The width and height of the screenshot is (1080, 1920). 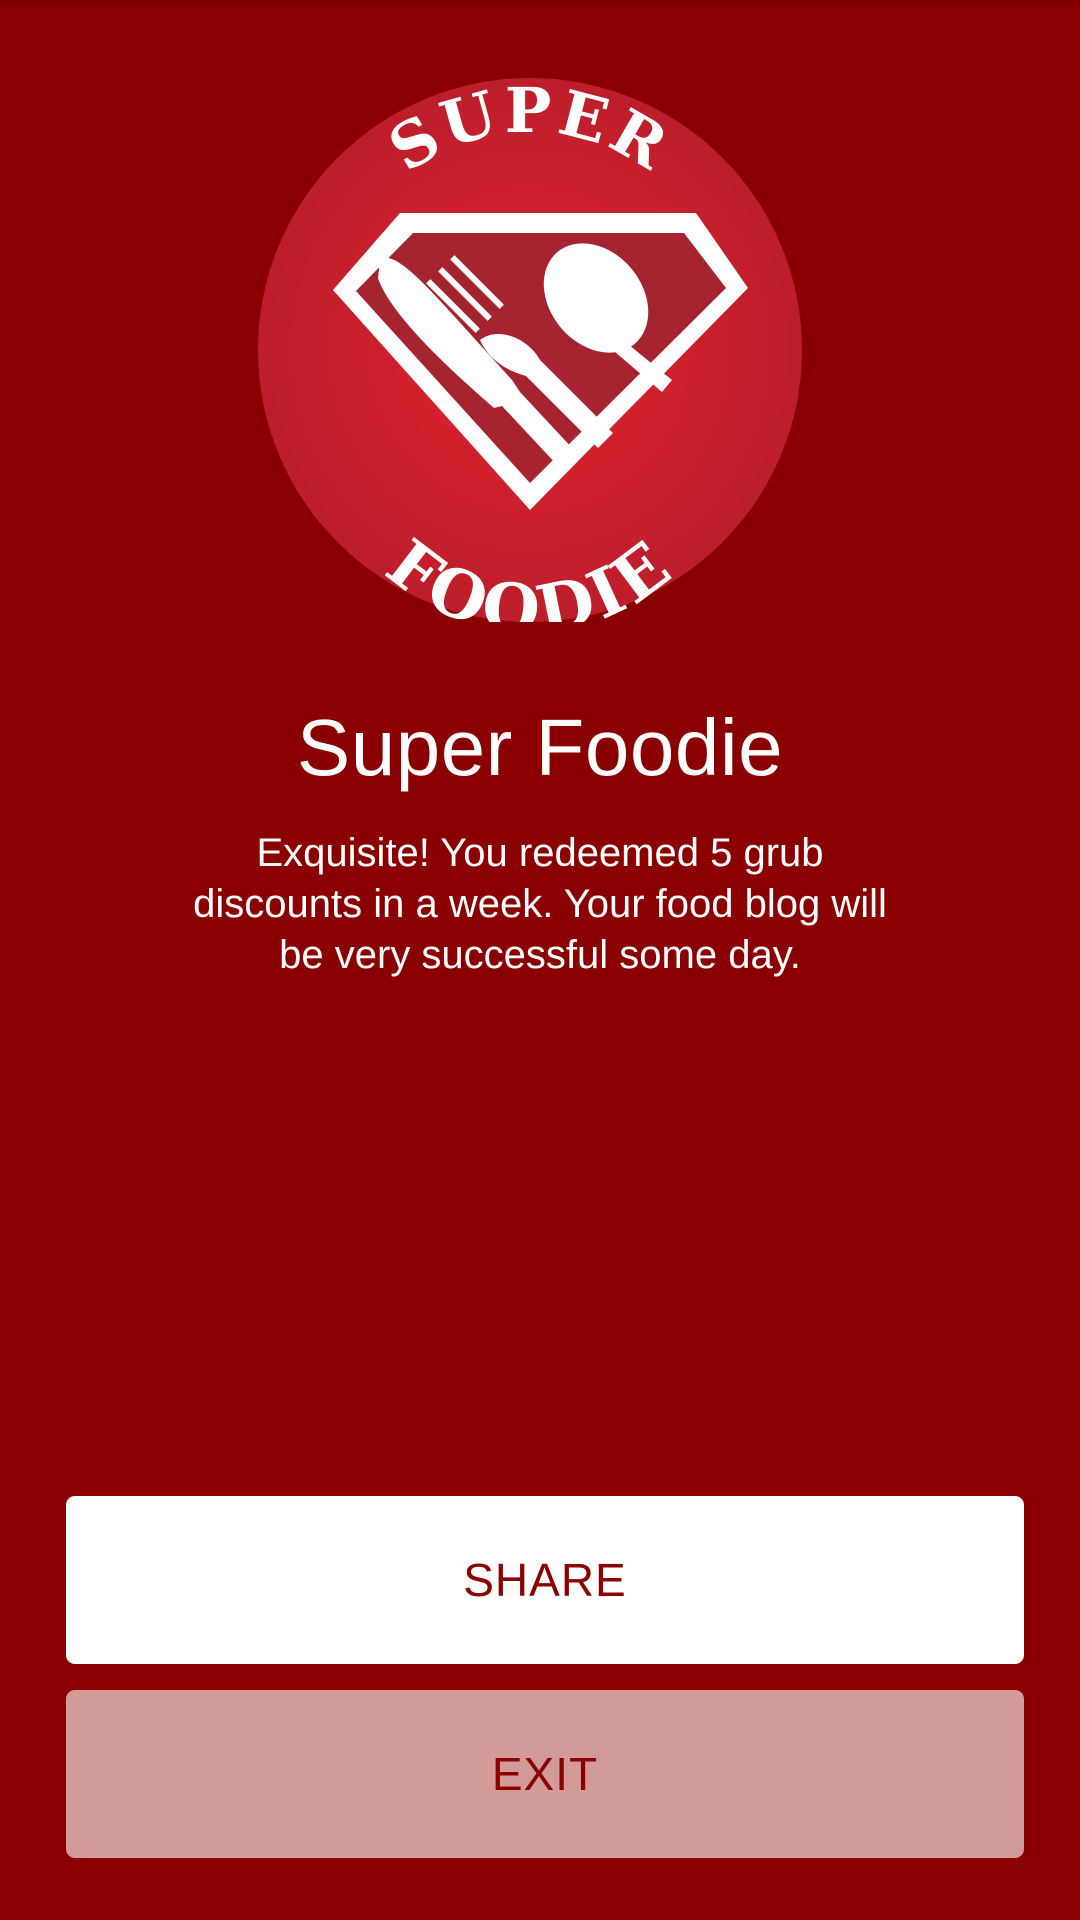 I want to click on share-button: SHARE, so click(x=545, y=1580).